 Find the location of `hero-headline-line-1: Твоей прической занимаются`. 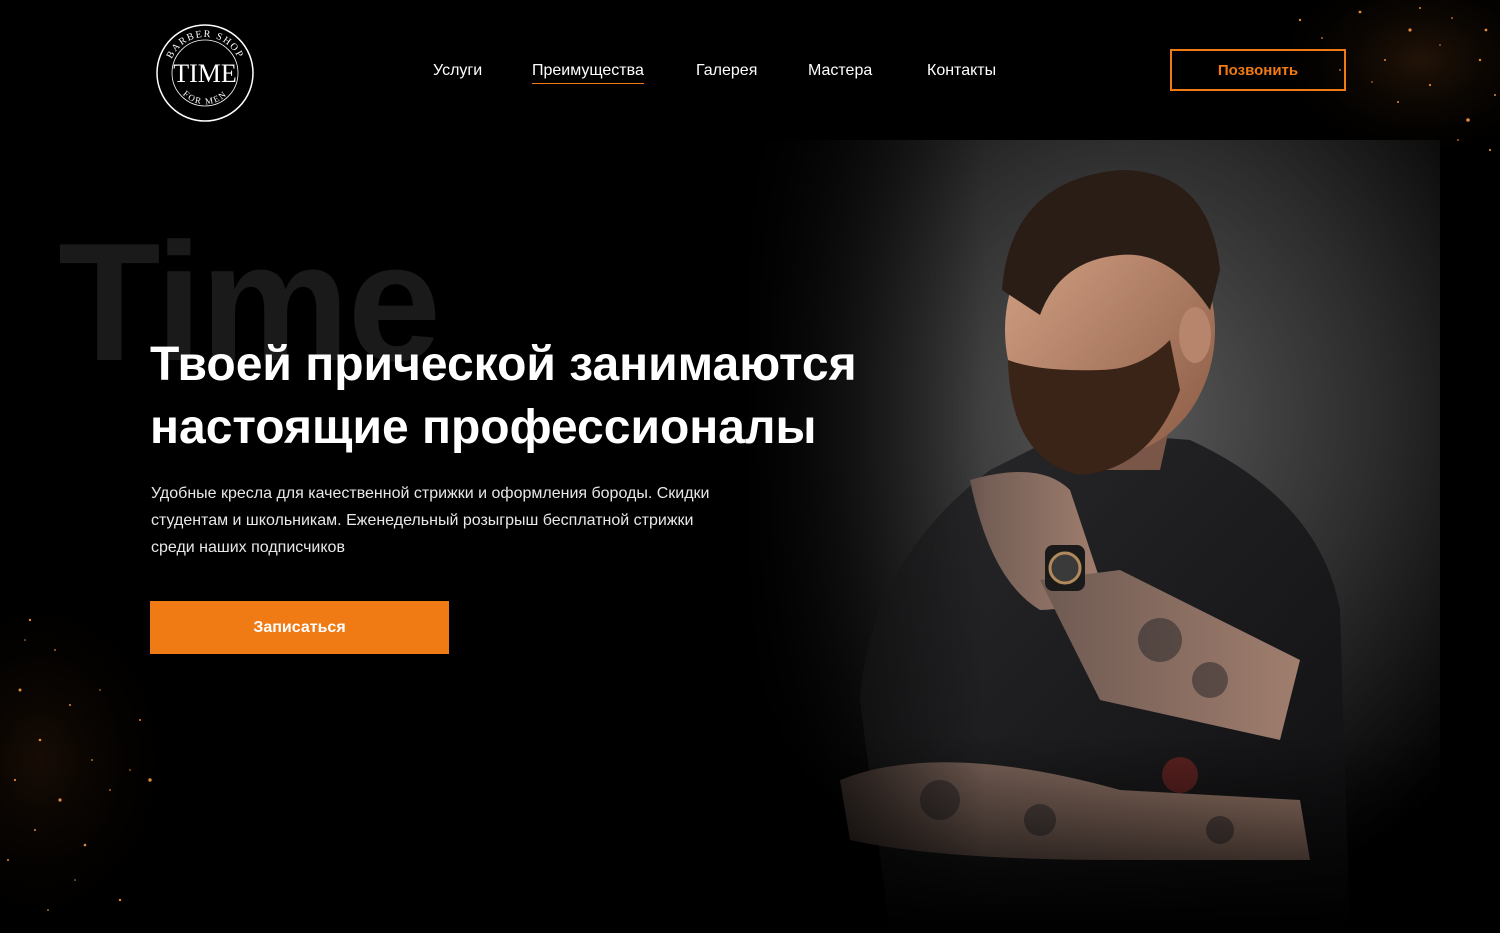

hero-headline-line-1: Твоей прической занимаются is located at coordinates (503, 364).